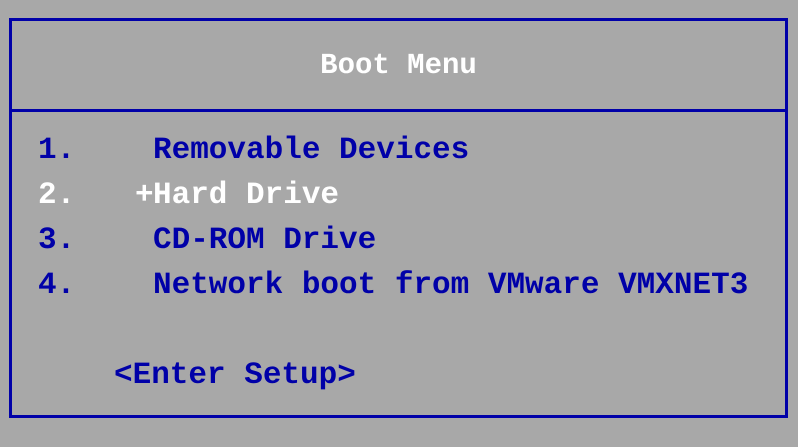 This screenshot has height=447, width=798. What do you see at coordinates (57, 241) in the screenshot?
I see `option-number: 3.` at bounding box center [57, 241].